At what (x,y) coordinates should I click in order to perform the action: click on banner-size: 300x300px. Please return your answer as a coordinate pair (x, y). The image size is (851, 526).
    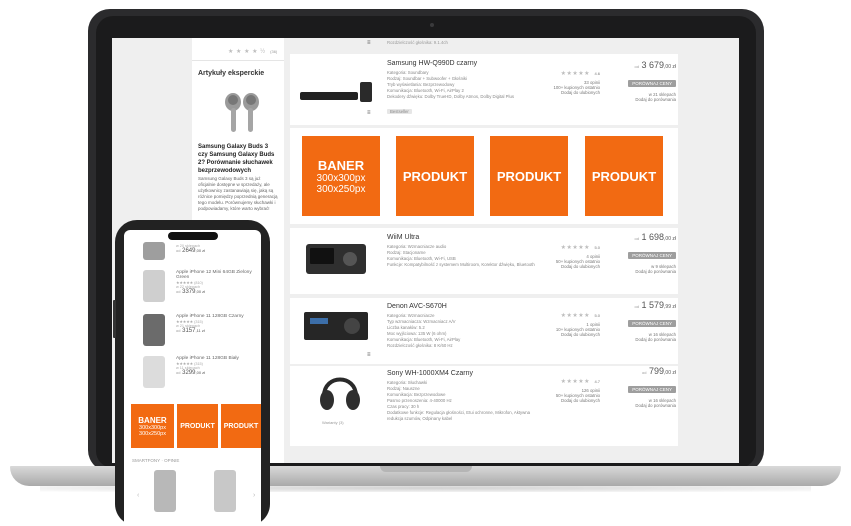
    Looking at the image, I should click on (341, 178).